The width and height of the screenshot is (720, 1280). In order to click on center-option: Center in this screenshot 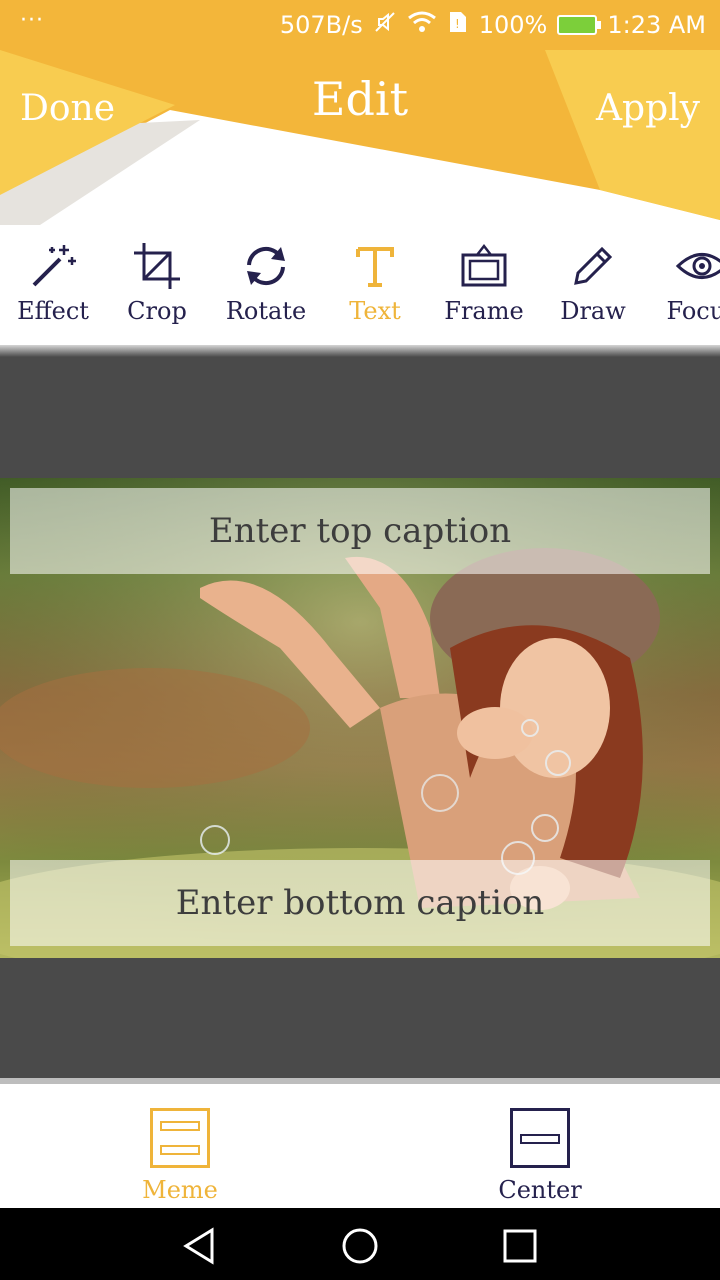, I will do `click(540, 1156)`.